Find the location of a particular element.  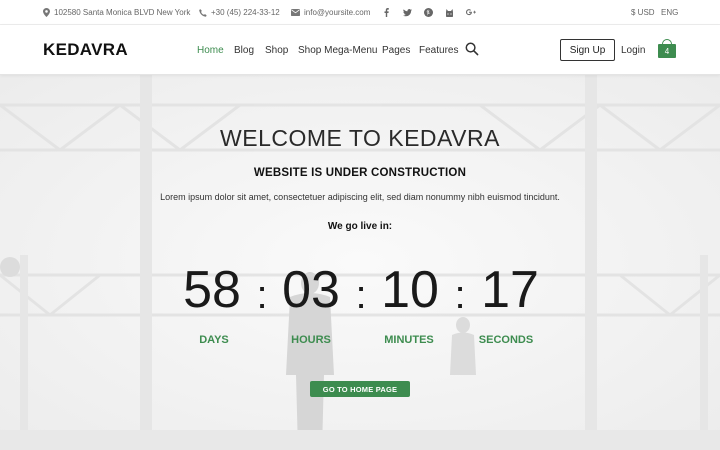

countdown-hours-label: HOURS is located at coordinates (311, 340).